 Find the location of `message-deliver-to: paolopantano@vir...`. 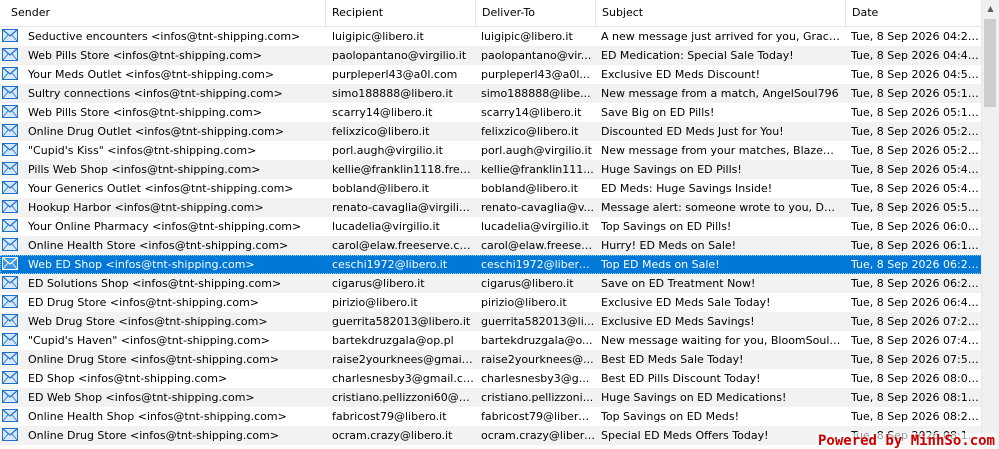

message-deliver-to: paolopantano@vir... is located at coordinates (536, 55).